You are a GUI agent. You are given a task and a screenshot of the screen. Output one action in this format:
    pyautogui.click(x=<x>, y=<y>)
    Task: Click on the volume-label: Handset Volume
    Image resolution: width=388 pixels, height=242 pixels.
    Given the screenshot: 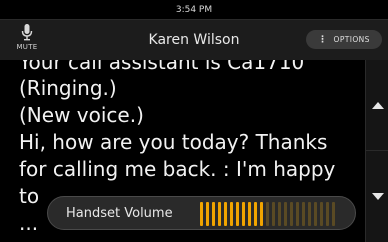 What is the action you would take?
    pyautogui.click(x=119, y=213)
    